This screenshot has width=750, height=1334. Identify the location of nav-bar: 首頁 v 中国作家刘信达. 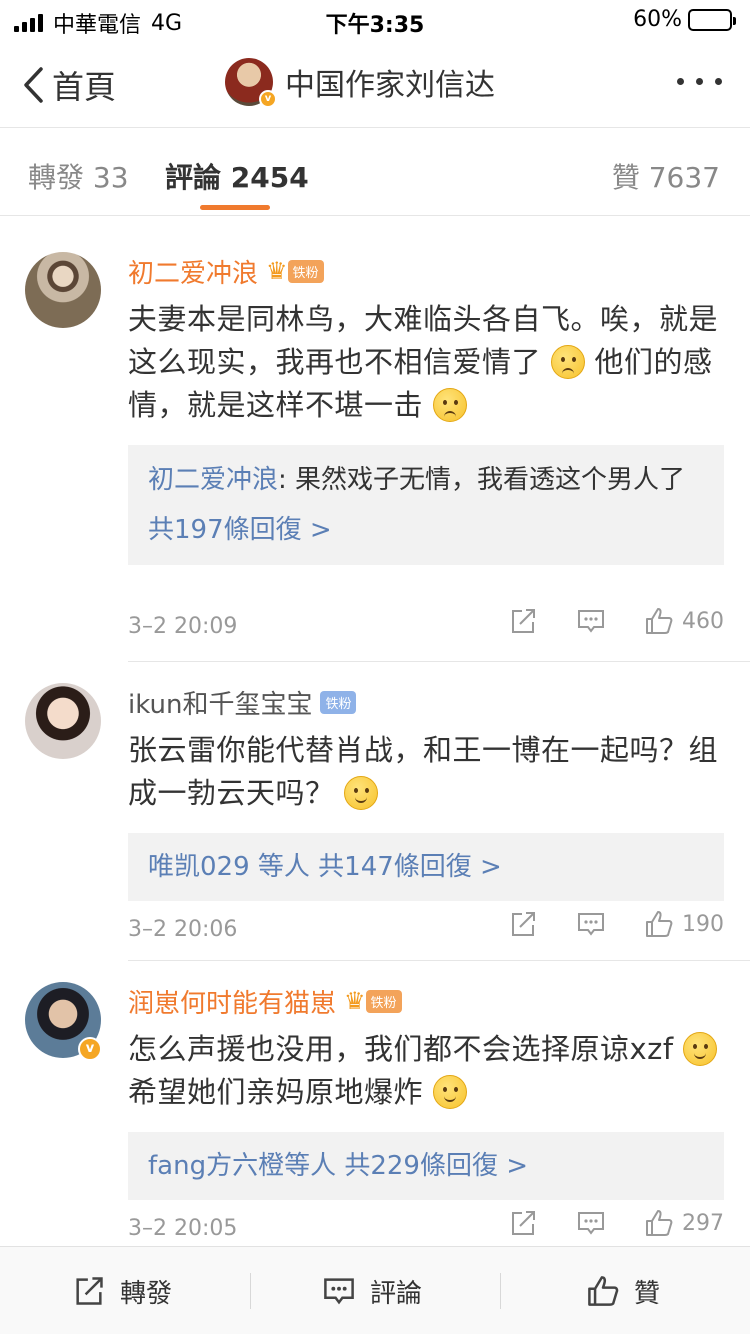
(375, 84).